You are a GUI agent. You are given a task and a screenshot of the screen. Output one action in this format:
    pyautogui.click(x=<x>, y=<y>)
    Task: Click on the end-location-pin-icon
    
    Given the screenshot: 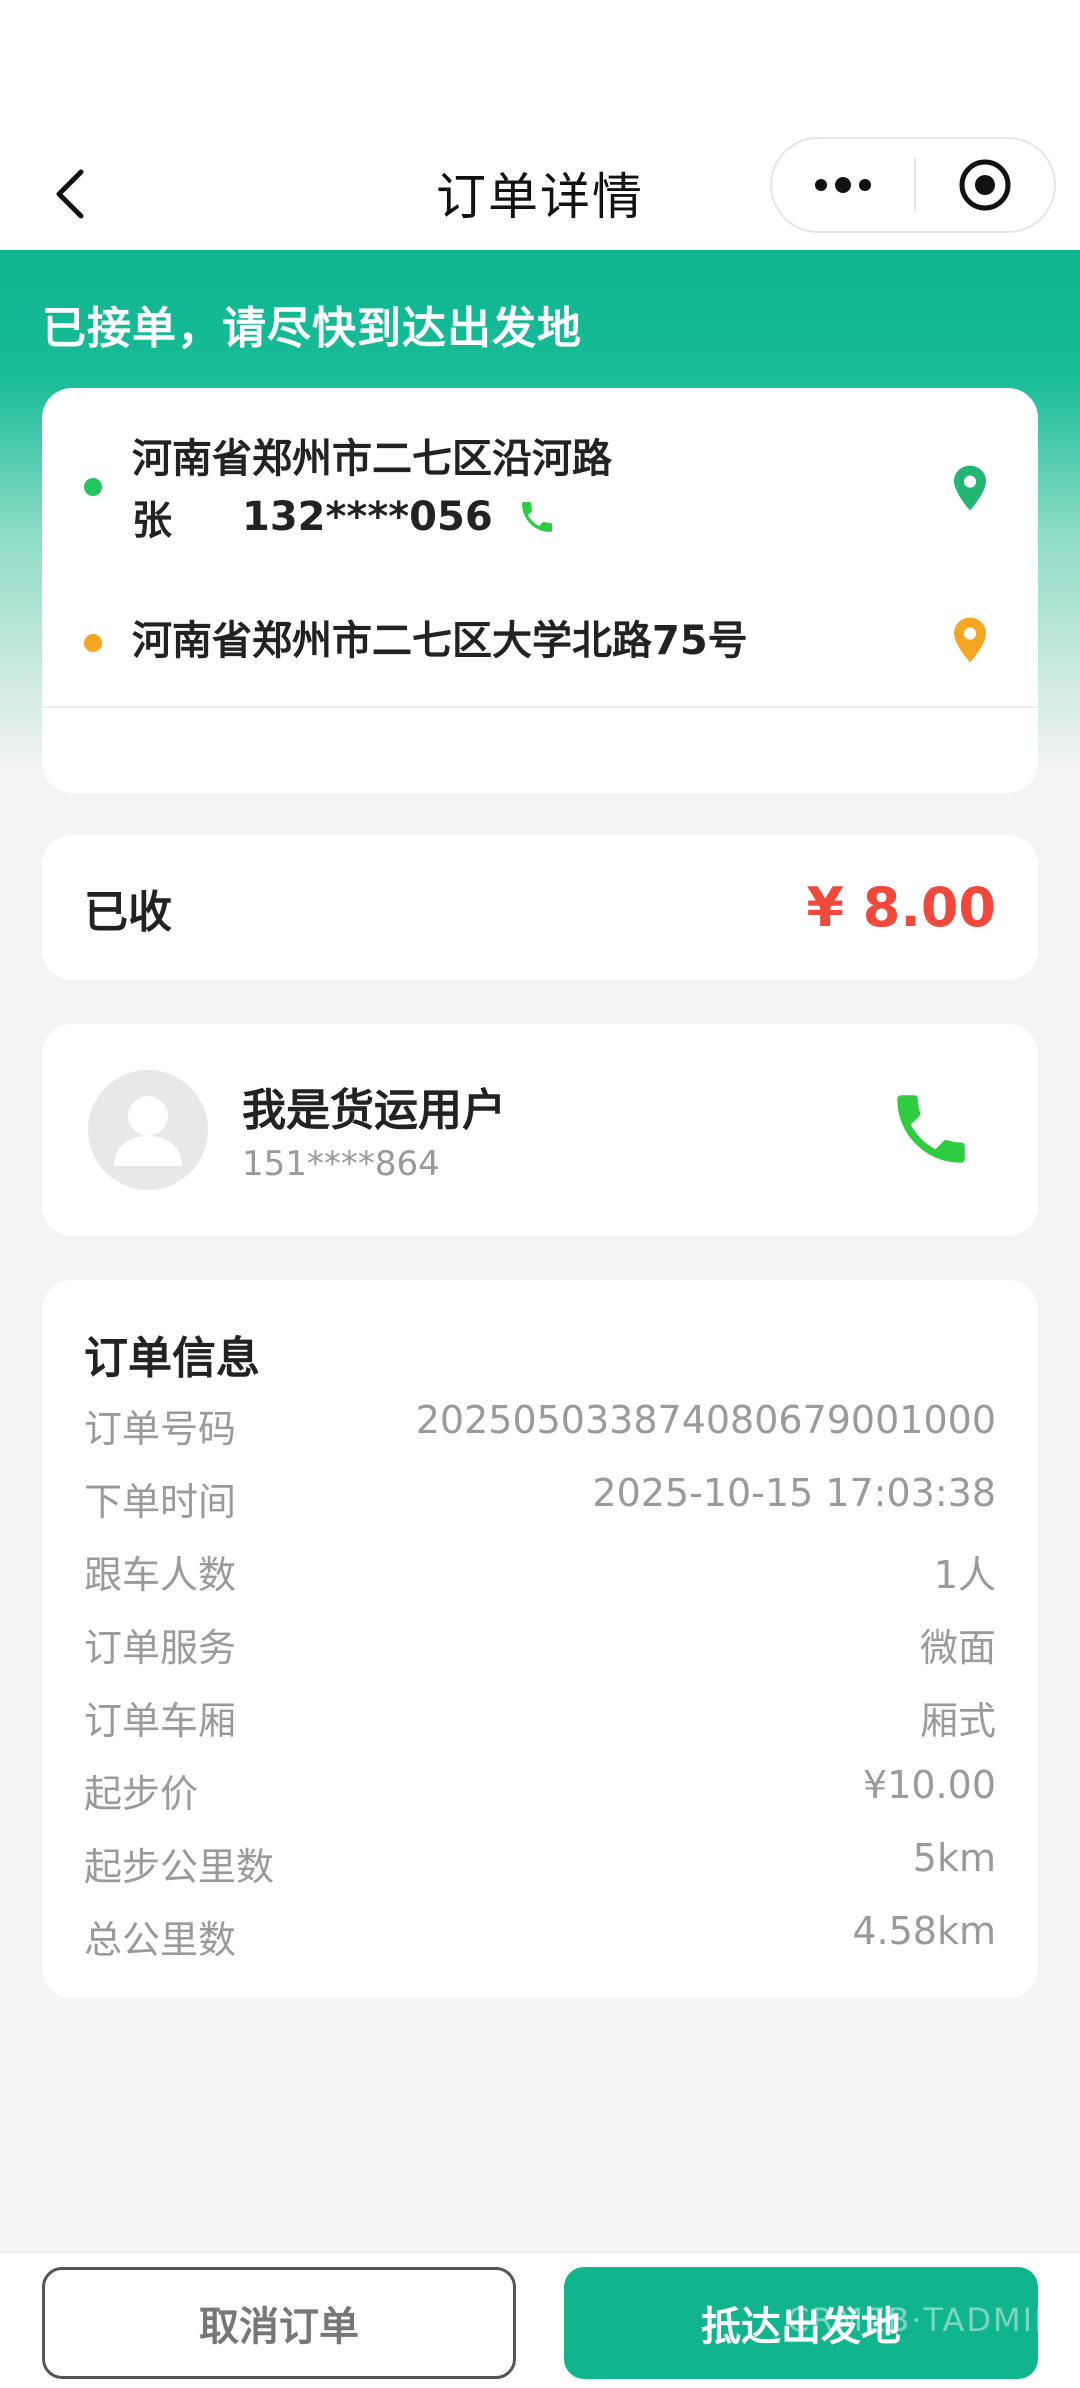 What is the action you would take?
    pyautogui.click(x=970, y=640)
    